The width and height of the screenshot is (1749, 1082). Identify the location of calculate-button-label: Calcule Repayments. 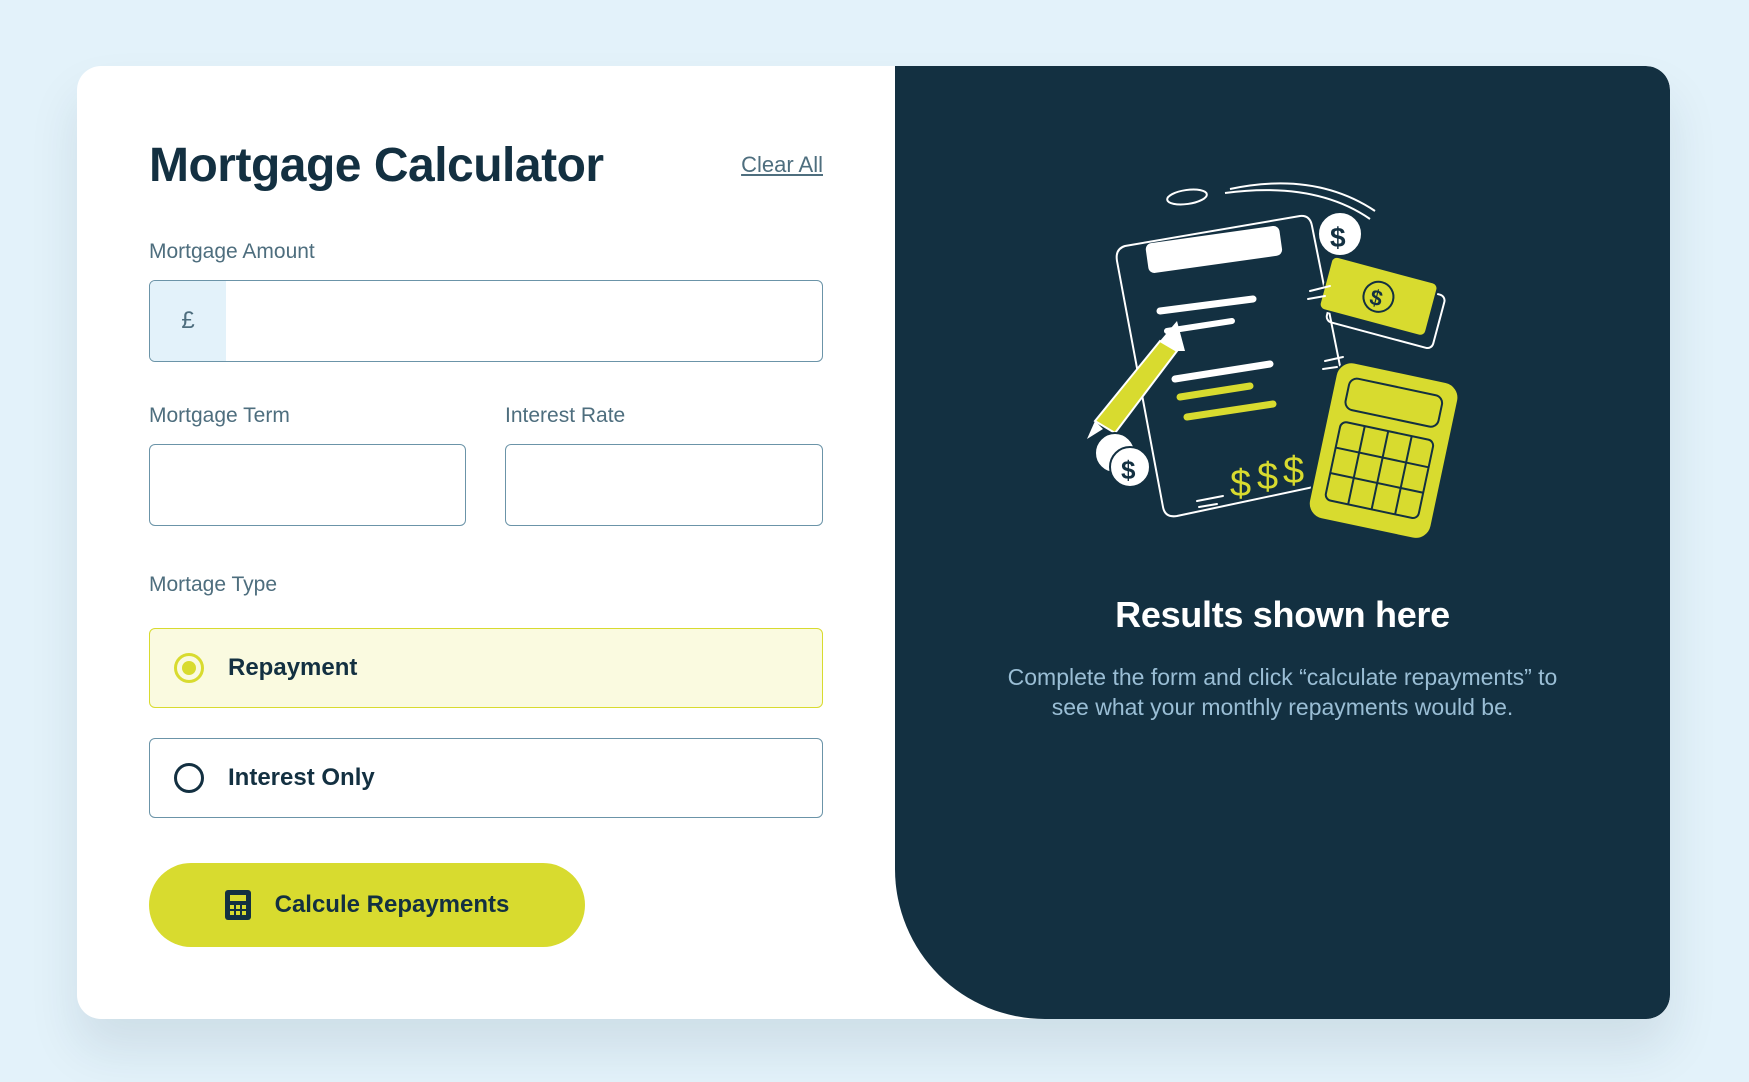
(392, 904).